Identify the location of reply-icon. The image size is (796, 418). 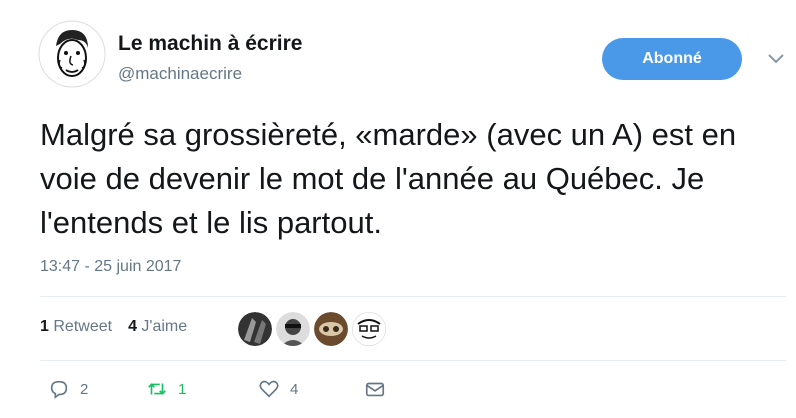
(59, 389).